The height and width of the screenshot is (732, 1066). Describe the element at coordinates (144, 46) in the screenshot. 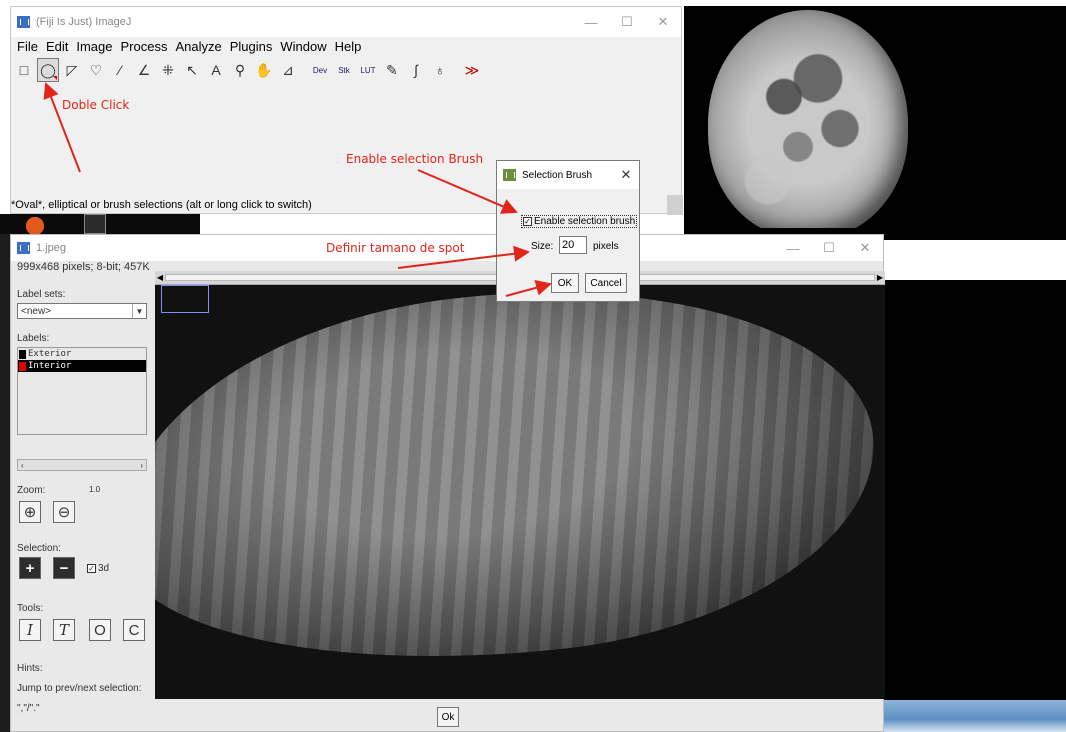

I see `menu-process: Process` at that location.